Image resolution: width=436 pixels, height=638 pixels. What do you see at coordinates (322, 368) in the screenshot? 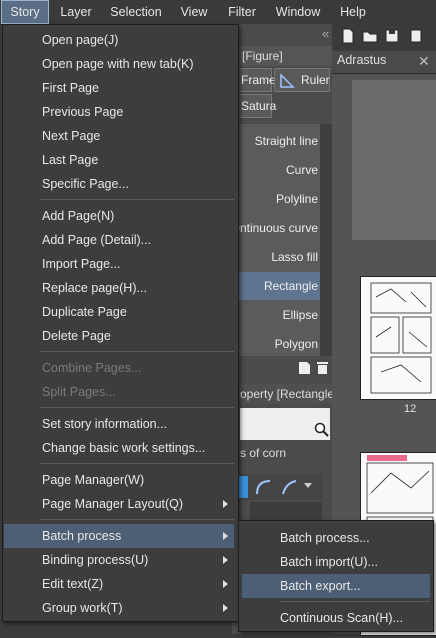
I see `delete-subtool-icon` at bounding box center [322, 368].